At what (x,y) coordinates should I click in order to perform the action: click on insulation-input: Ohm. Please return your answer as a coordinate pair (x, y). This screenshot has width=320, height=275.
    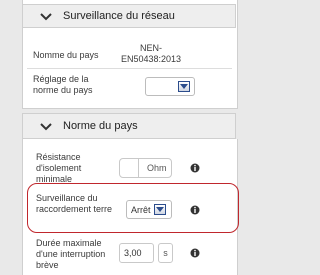
    Looking at the image, I should click on (145, 168).